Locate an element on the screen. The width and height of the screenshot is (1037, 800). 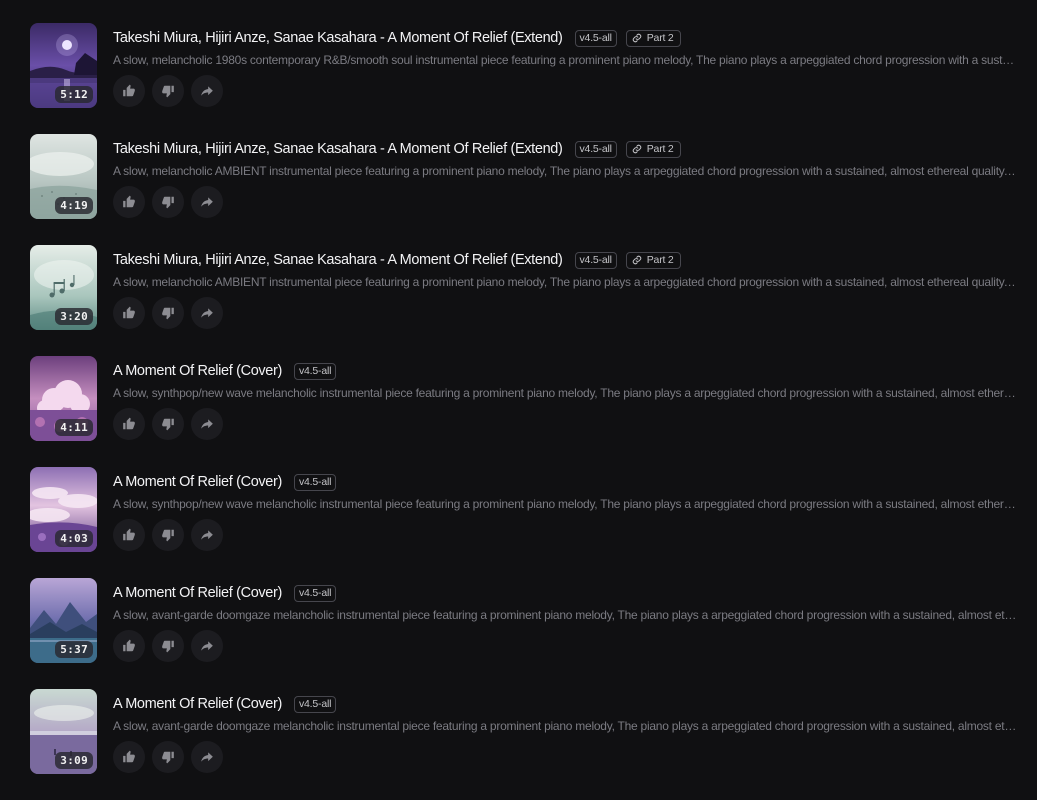
cover-art: 4:11 is located at coordinates (63, 398).